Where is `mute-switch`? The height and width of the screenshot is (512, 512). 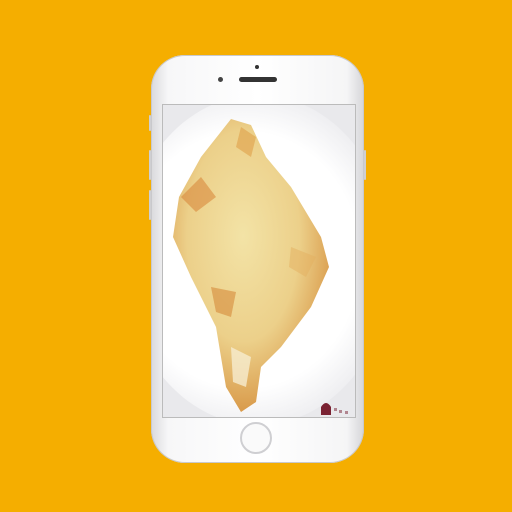
mute-switch is located at coordinates (150, 123).